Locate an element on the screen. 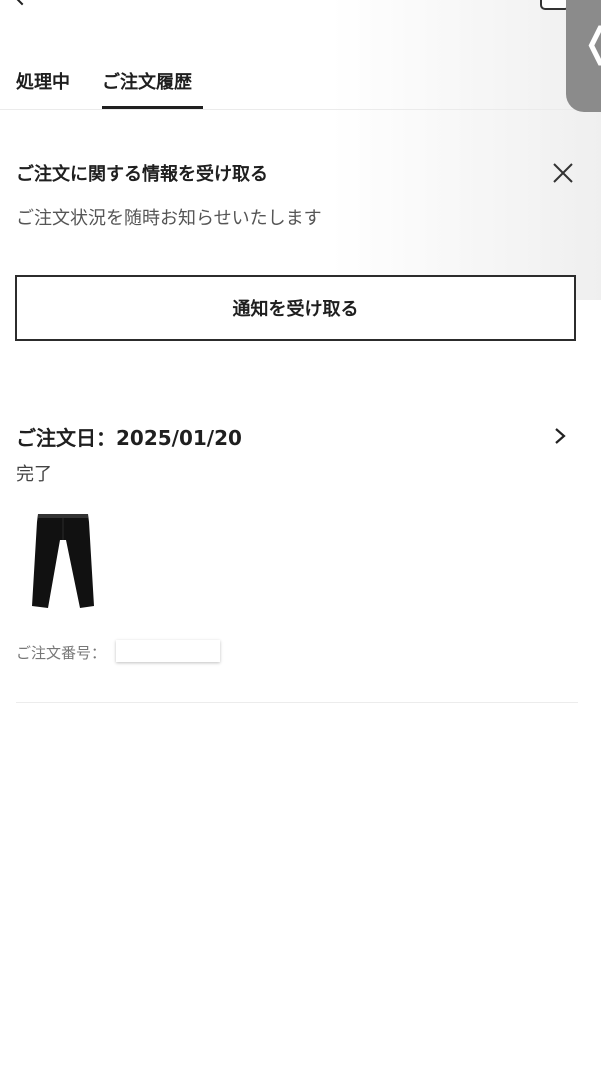 This screenshot has height=1080, width=601. close-icon is located at coordinates (563, 173).